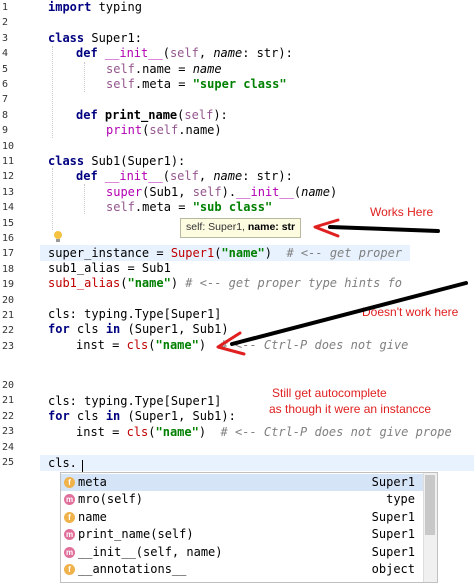 The width and height of the screenshot is (474, 583). Describe the element at coordinates (124, 192) in the screenshot. I see `builtin: super` at that location.